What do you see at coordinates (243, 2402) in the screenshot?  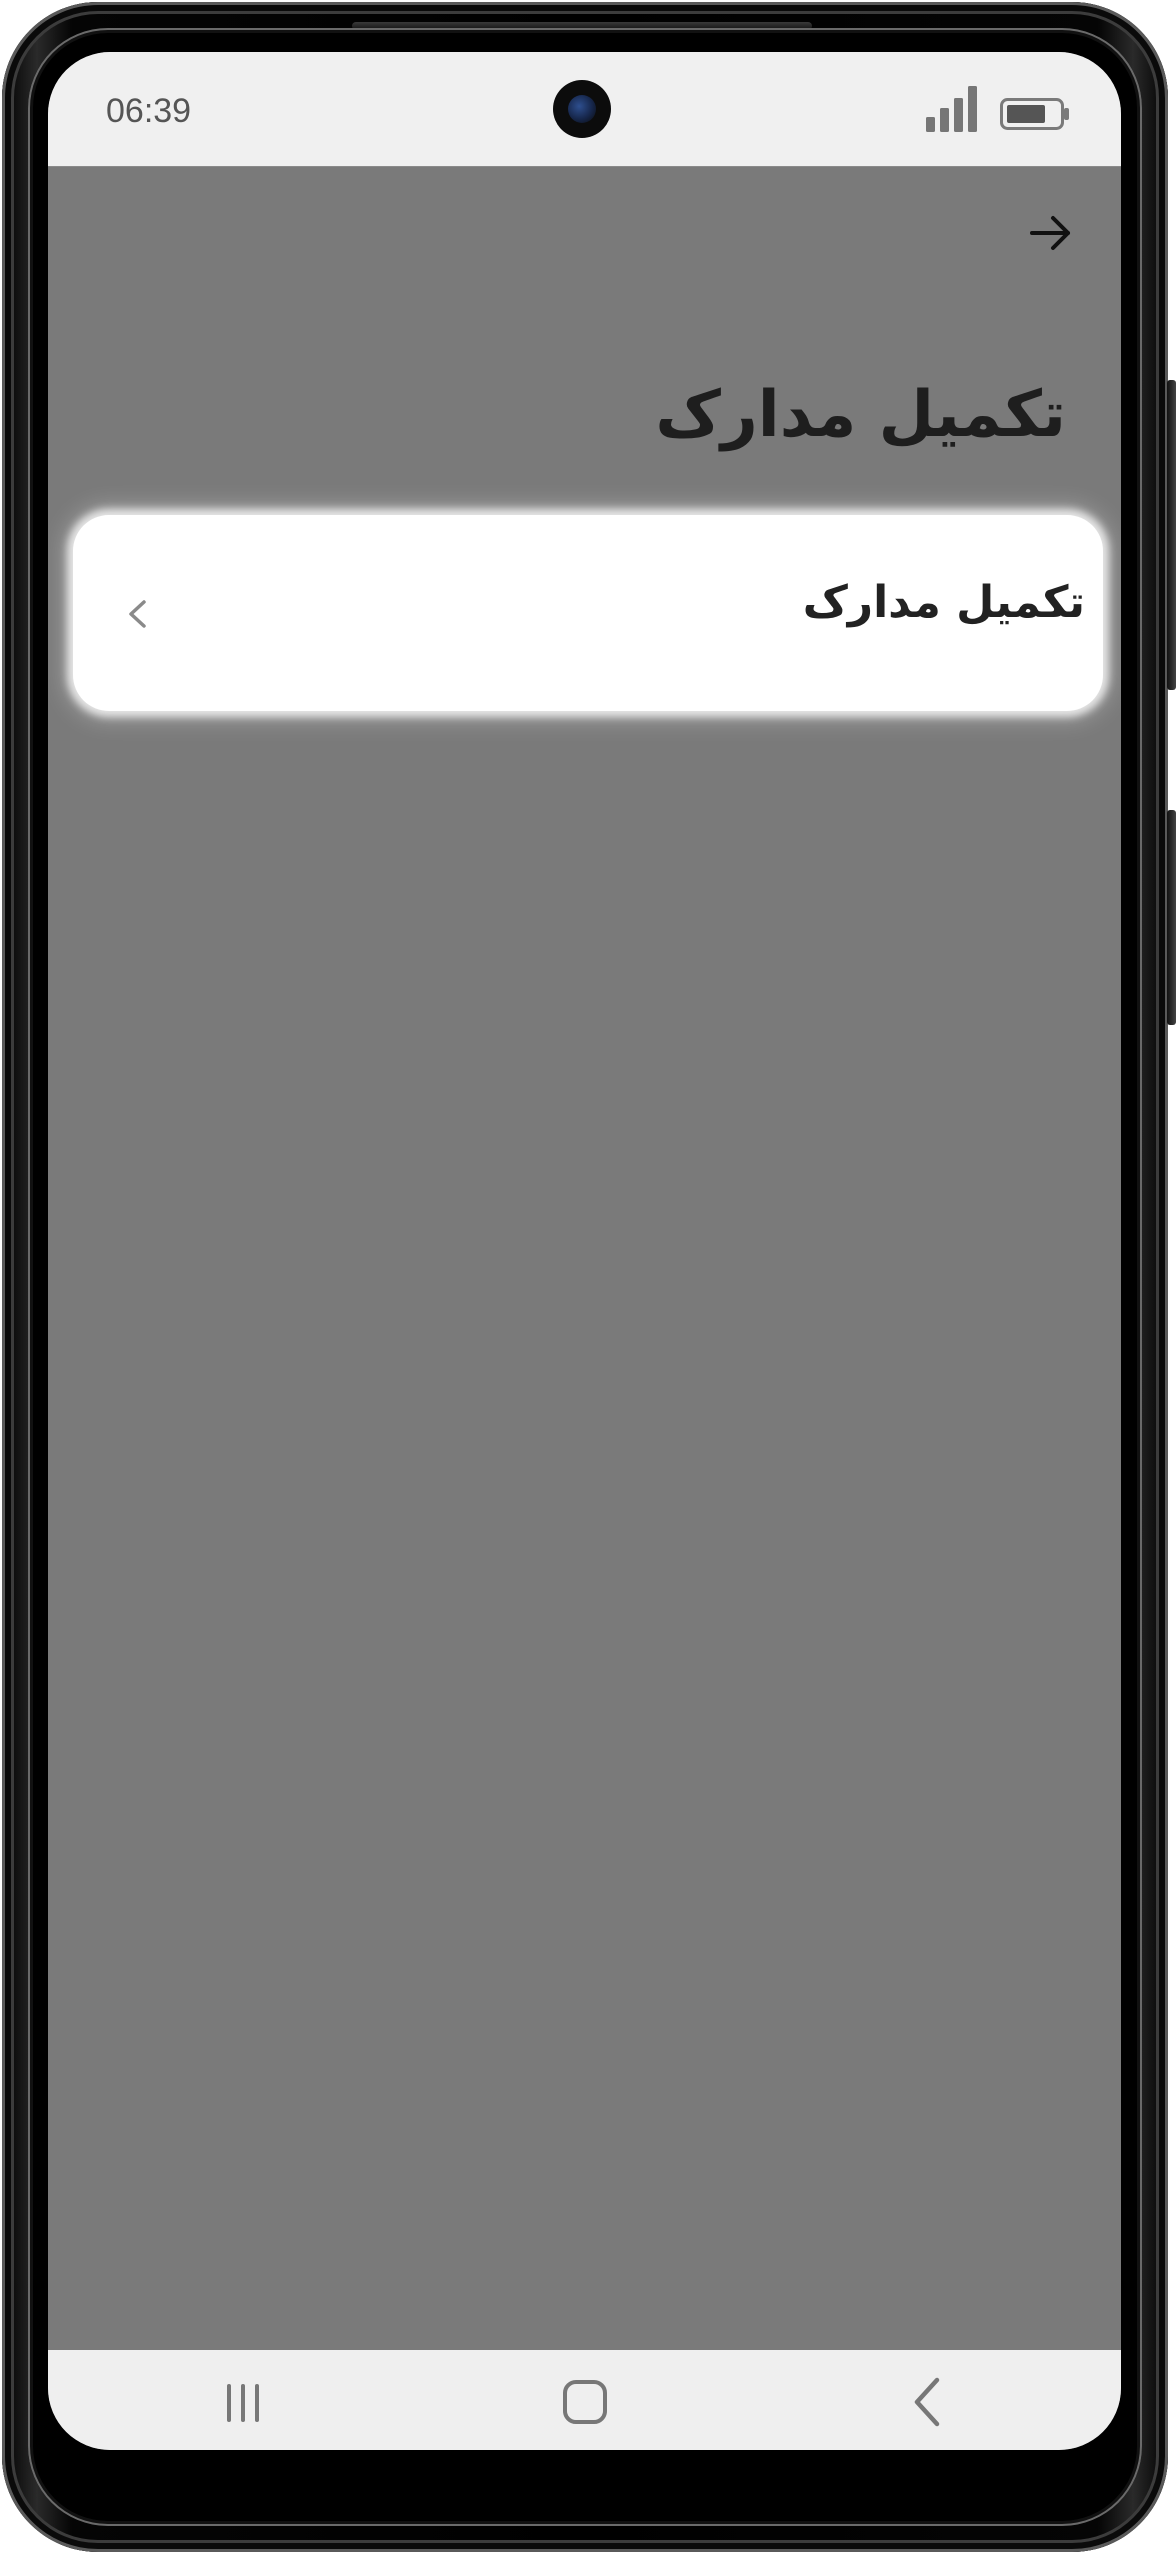 I see `recents-icon` at bounding box center [243, 2402].